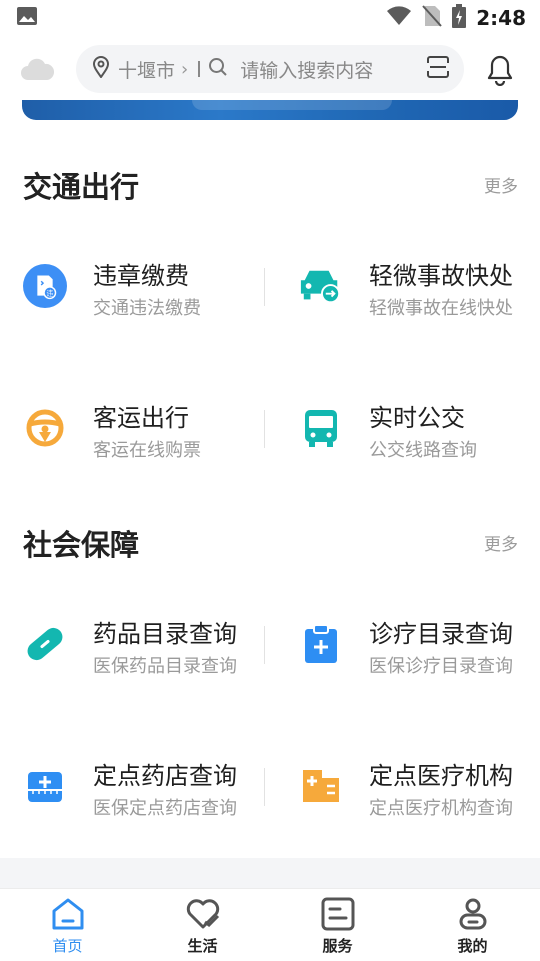 This screenshot has height=961, width=540. I want to click on pill-icon, so click(45, 644).